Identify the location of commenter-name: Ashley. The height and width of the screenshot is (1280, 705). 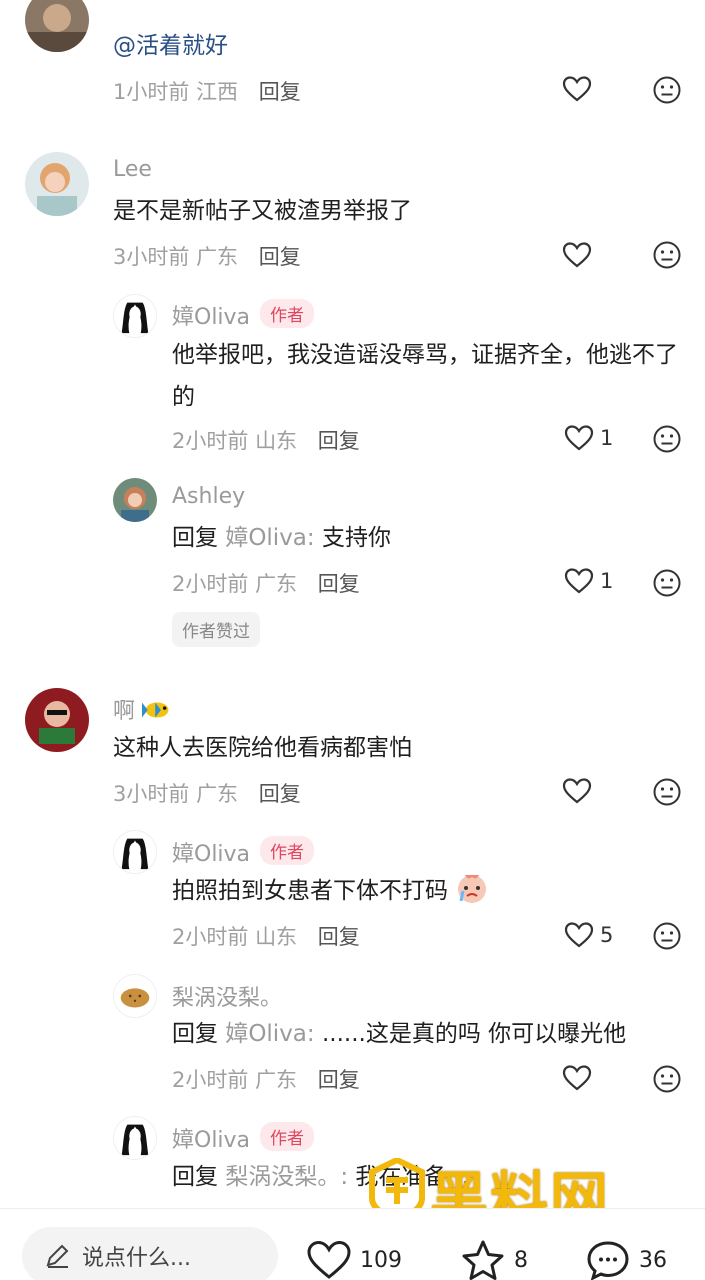
(208, 496).